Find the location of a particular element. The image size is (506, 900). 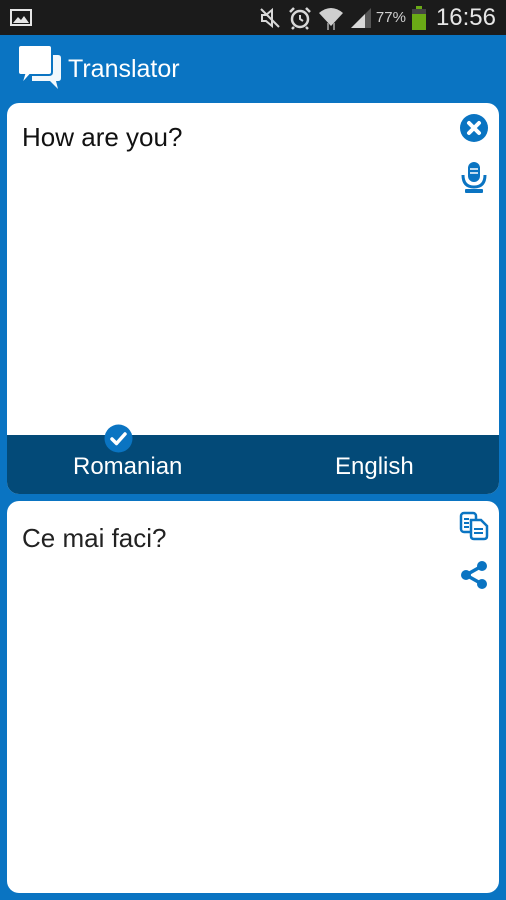

app-title: Translator is located at coordinates (124, 69).